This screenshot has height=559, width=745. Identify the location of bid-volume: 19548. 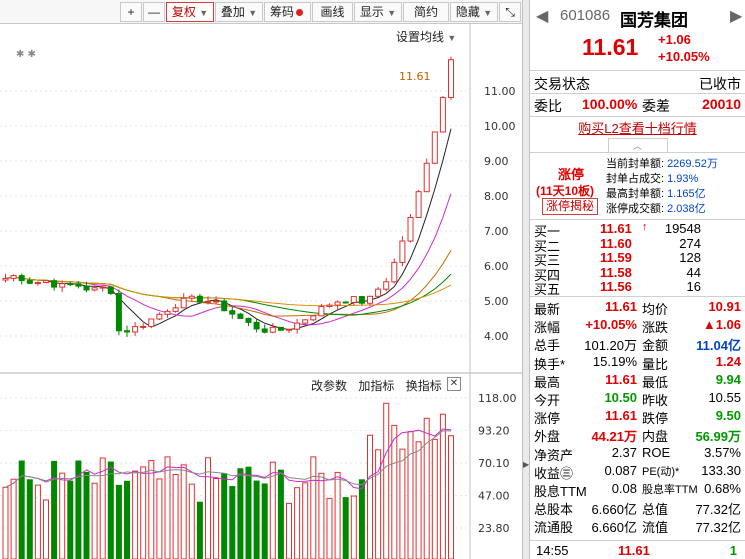
(682, 228).